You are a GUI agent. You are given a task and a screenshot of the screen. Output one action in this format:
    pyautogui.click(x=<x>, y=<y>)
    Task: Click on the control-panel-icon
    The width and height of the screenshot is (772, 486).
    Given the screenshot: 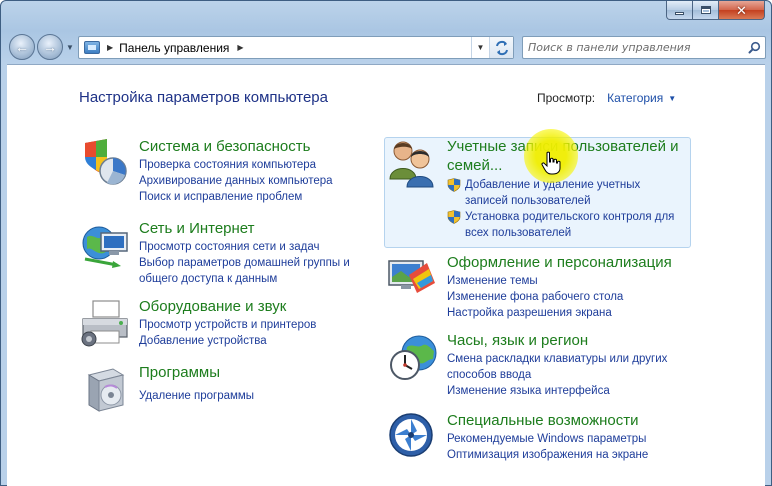 What is the action you would take?
    pyautogui.click(x=92, y=47)
    